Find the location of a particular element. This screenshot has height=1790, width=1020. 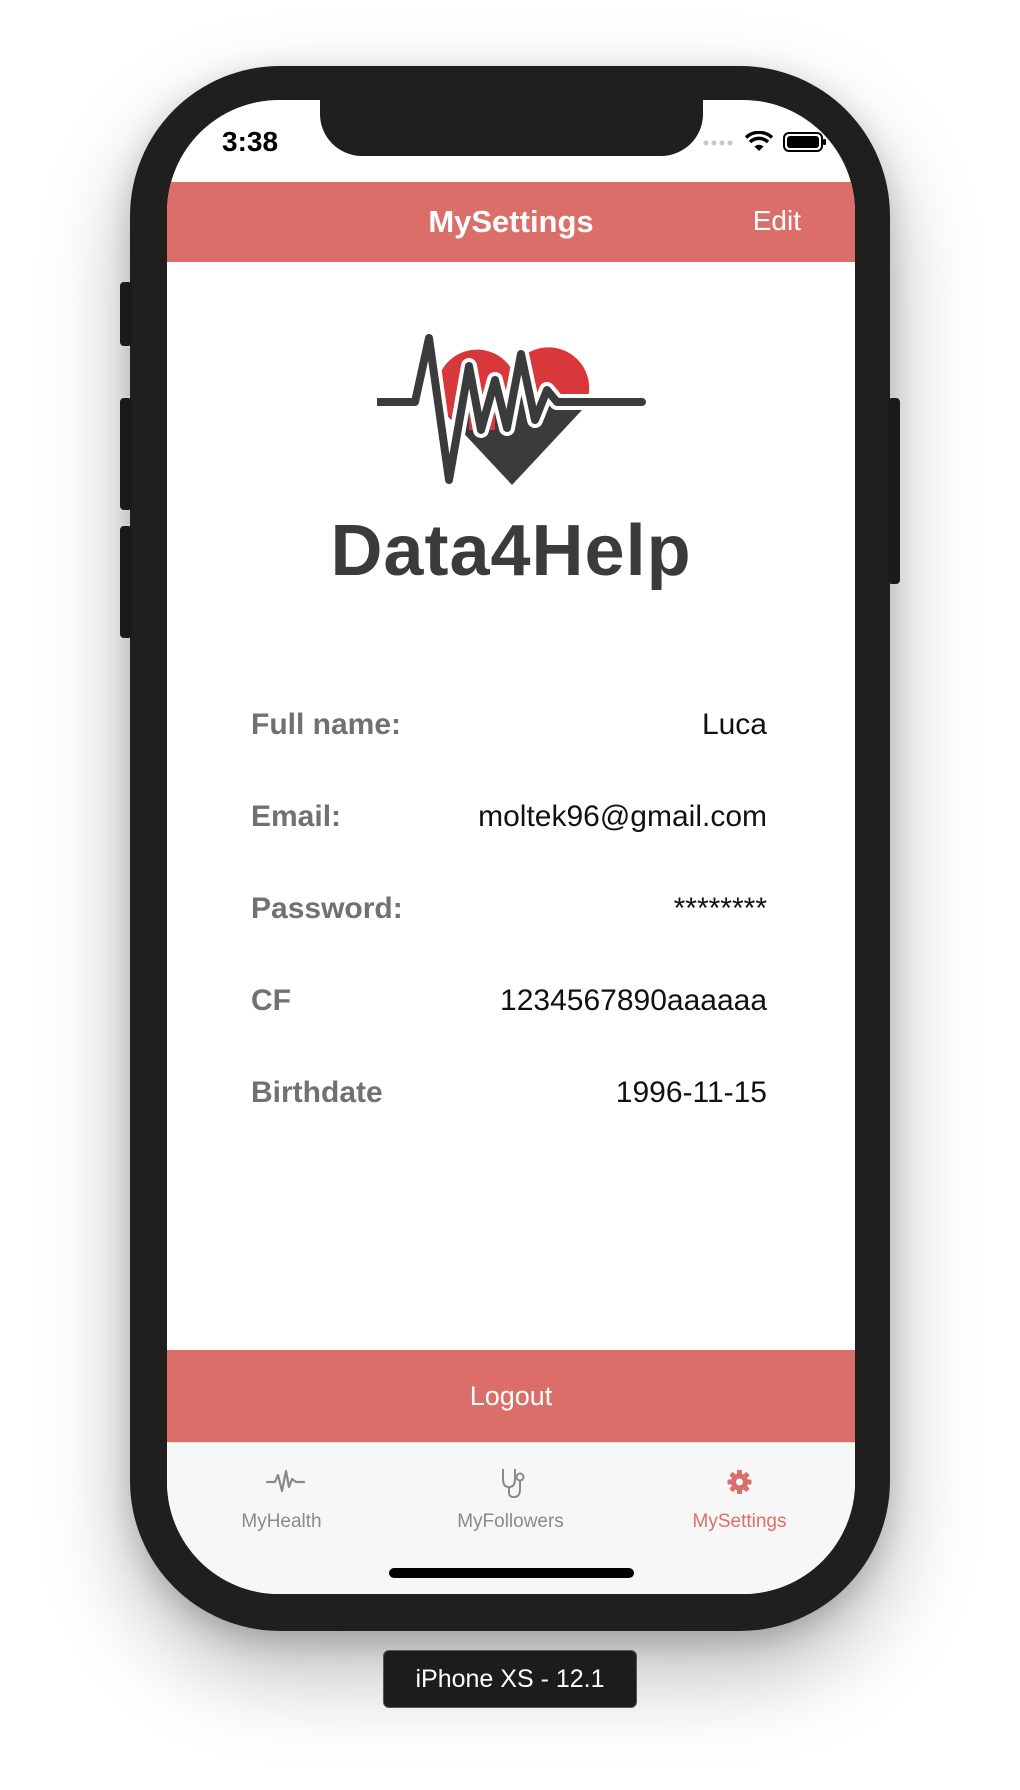

tab-myhealth-label: MyHealth is located at coordinates (281, 1521).